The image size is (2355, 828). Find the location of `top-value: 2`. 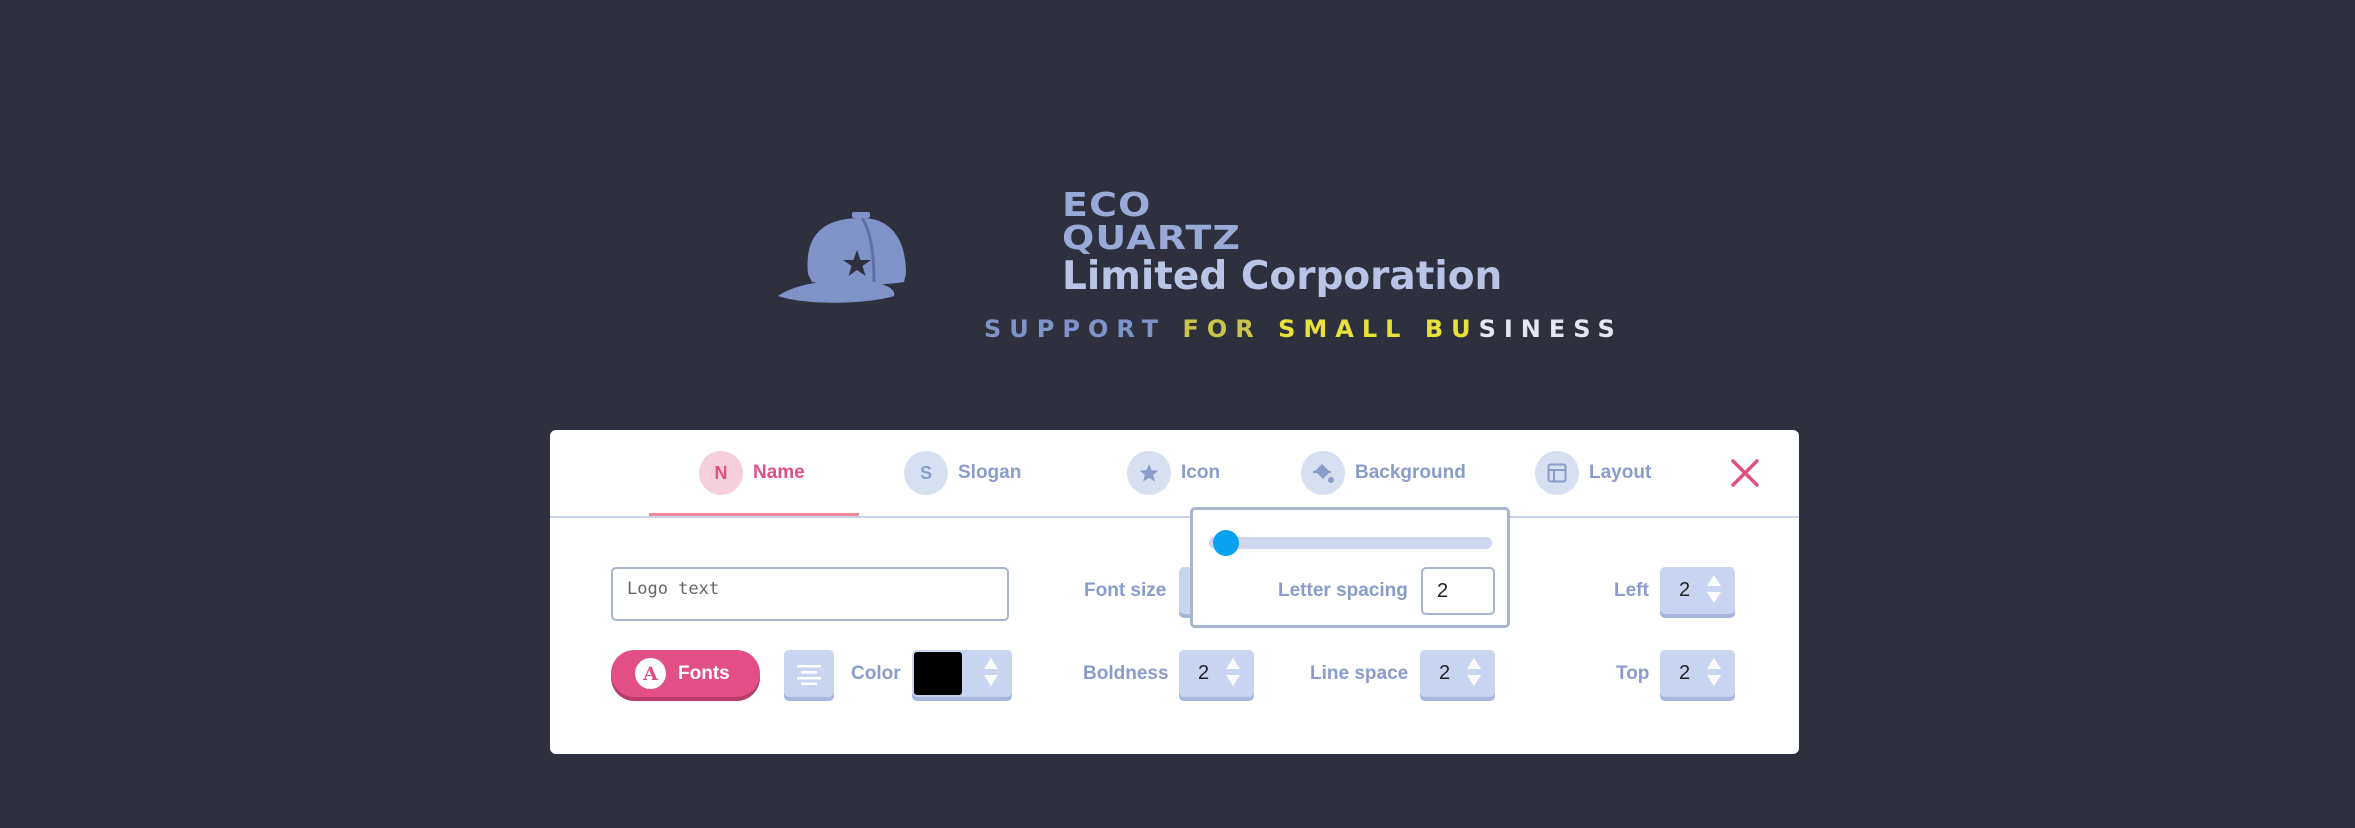

top-value: 2 is located at coordinates (1685, 673).